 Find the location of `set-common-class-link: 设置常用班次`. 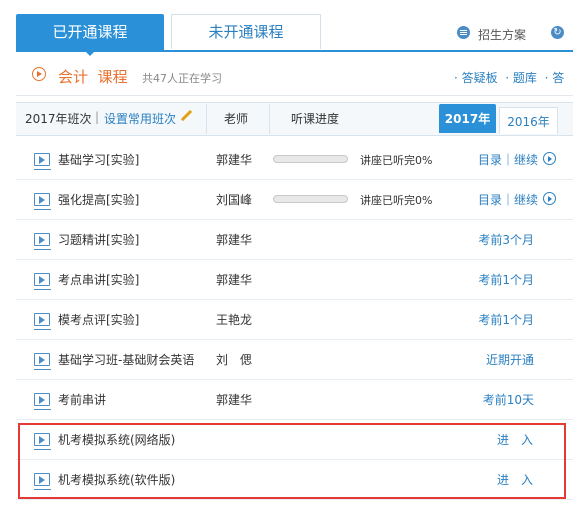

set-common-class-link: 设置常用班次 is located at coordinates (140, 118).